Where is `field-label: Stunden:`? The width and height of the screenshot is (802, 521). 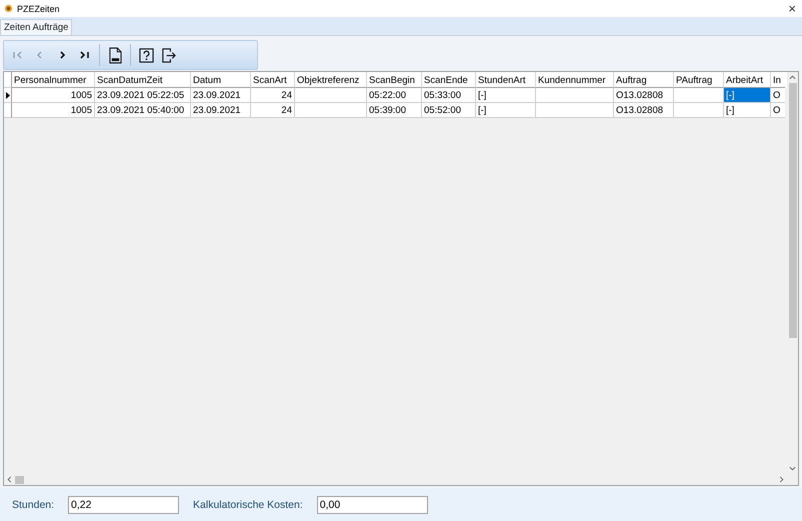
field-label: Stunden: is located at coordinates (33, 504).